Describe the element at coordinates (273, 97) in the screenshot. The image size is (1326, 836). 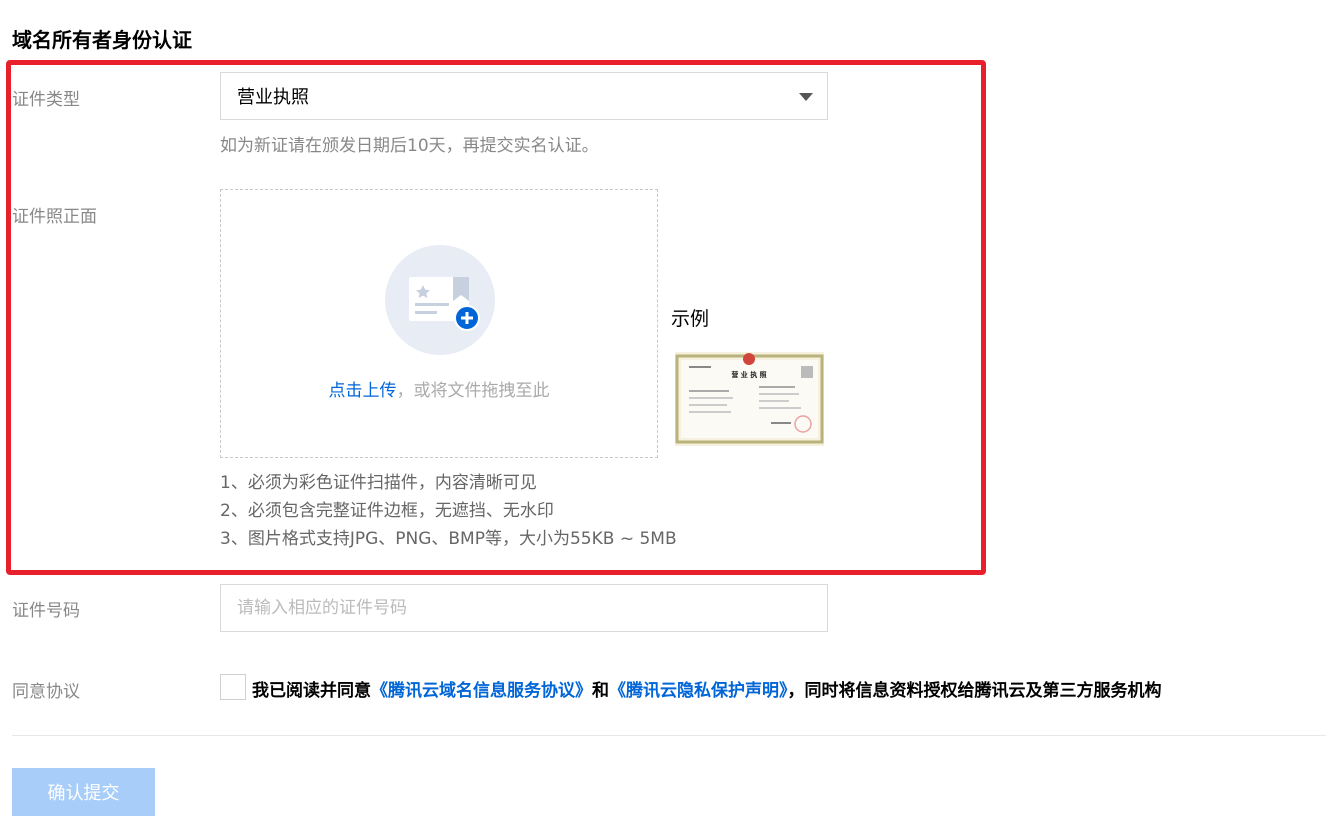
I see `cert-type-value: 营业执照` at that location.